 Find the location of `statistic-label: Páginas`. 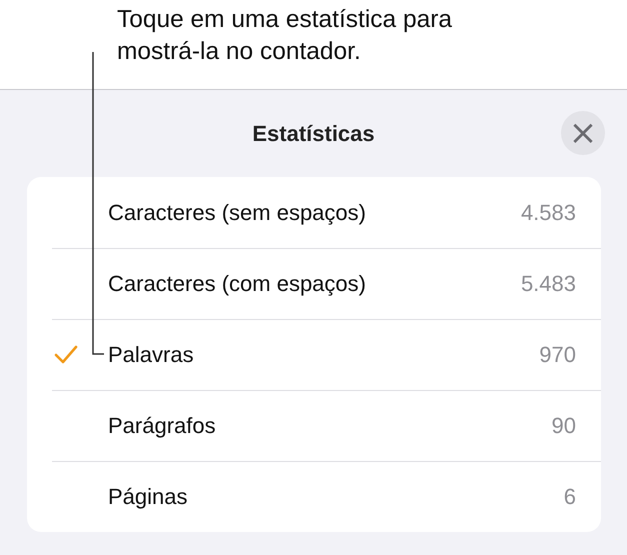

statistic-label: Páginas is located at coordinates (336, 497).